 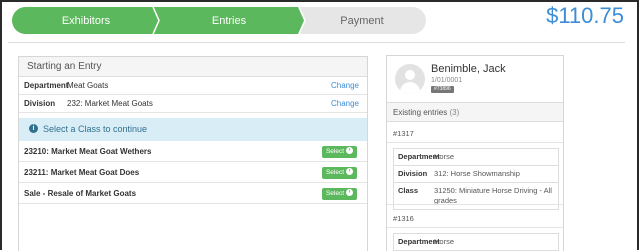 I want to click on step-entries: Entries, so click(x=229, y=20).